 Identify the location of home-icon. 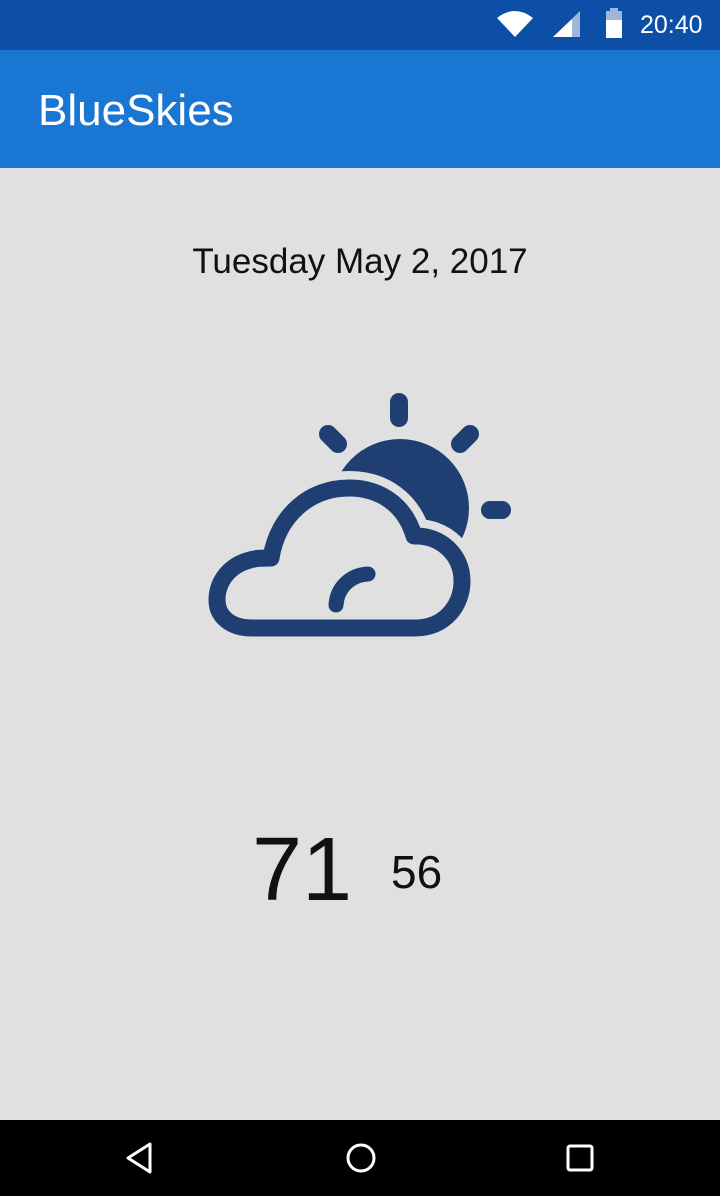
(361, 1158).